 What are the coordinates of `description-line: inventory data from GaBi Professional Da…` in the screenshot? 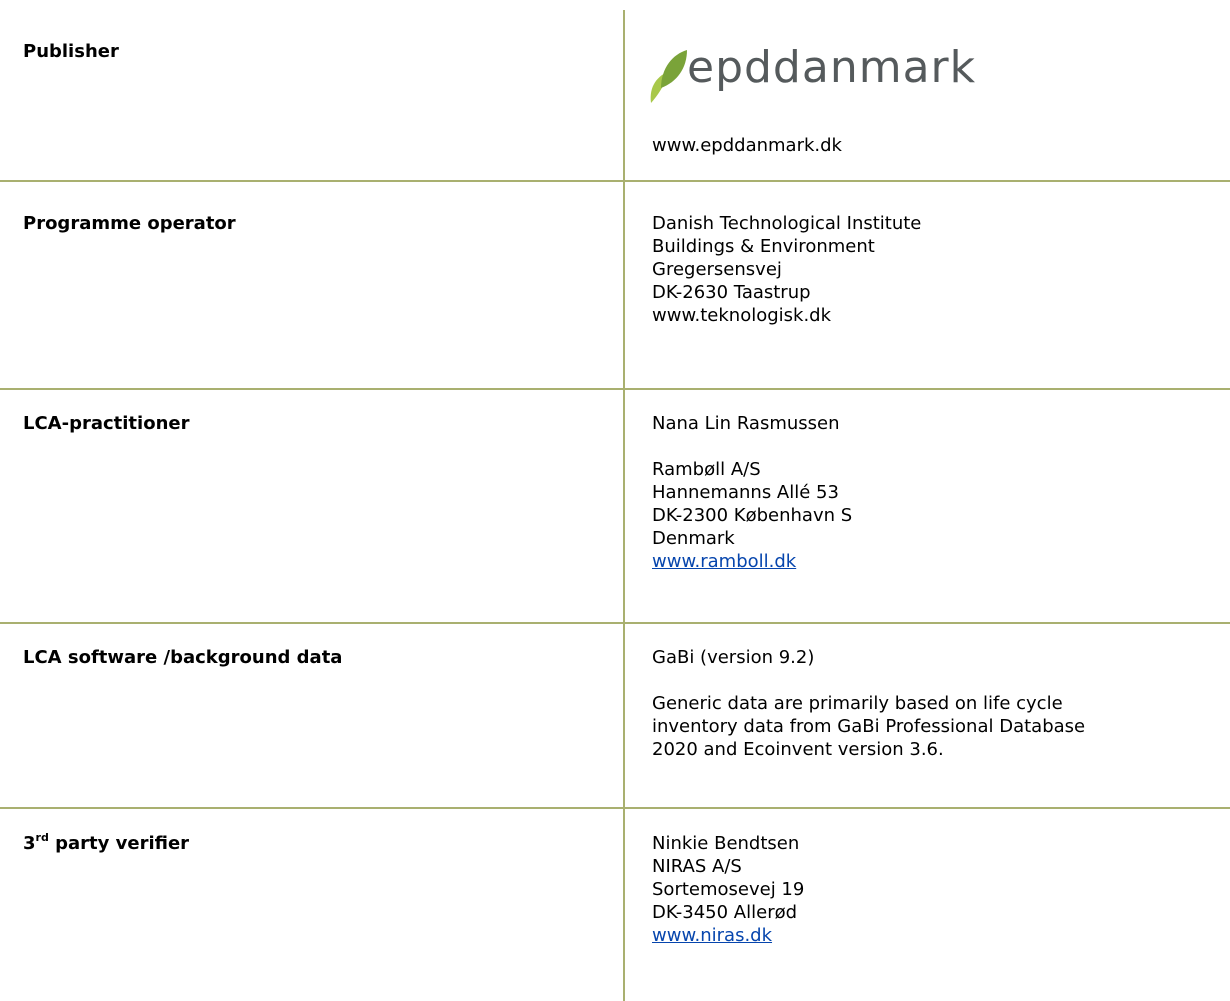 It's located at (869, 726).